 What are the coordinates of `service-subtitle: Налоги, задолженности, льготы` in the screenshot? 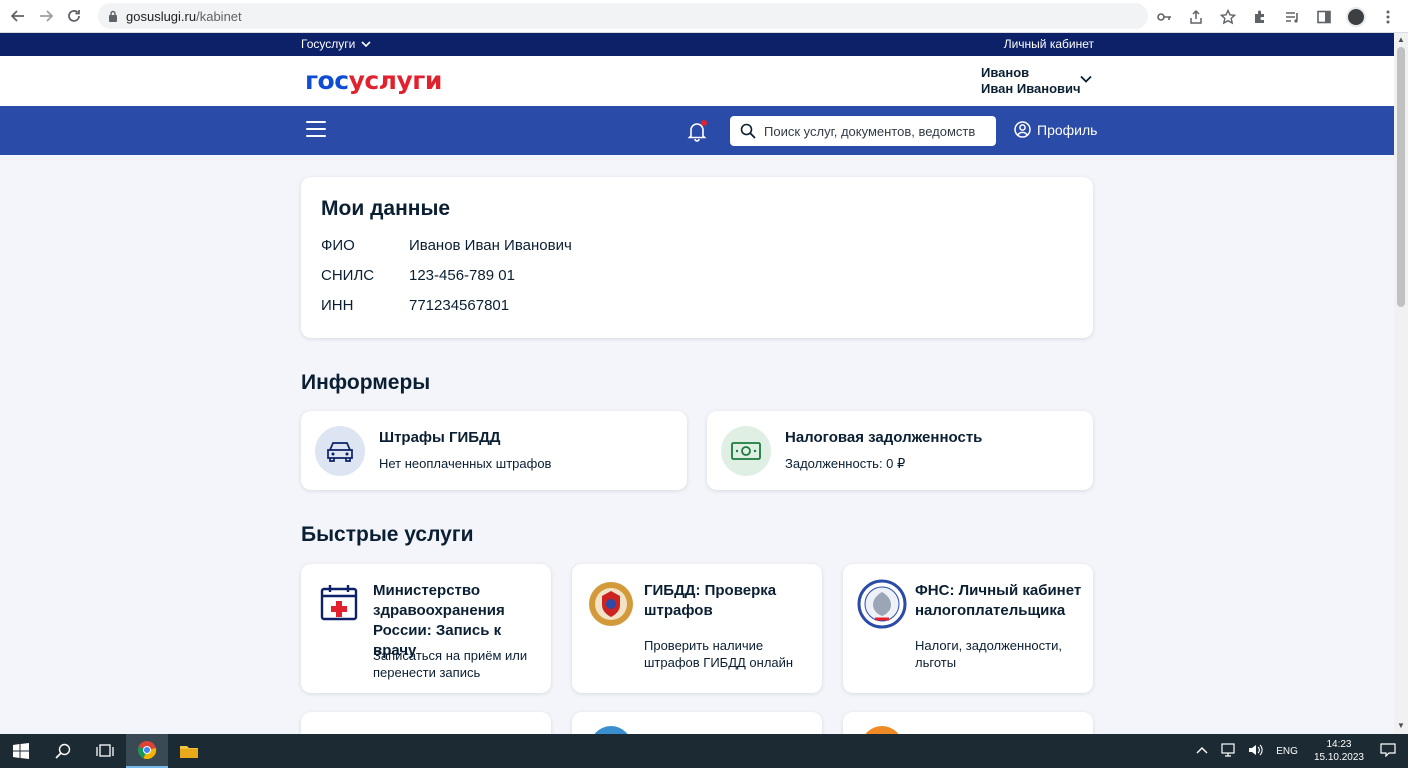 It's located at (988, 654).